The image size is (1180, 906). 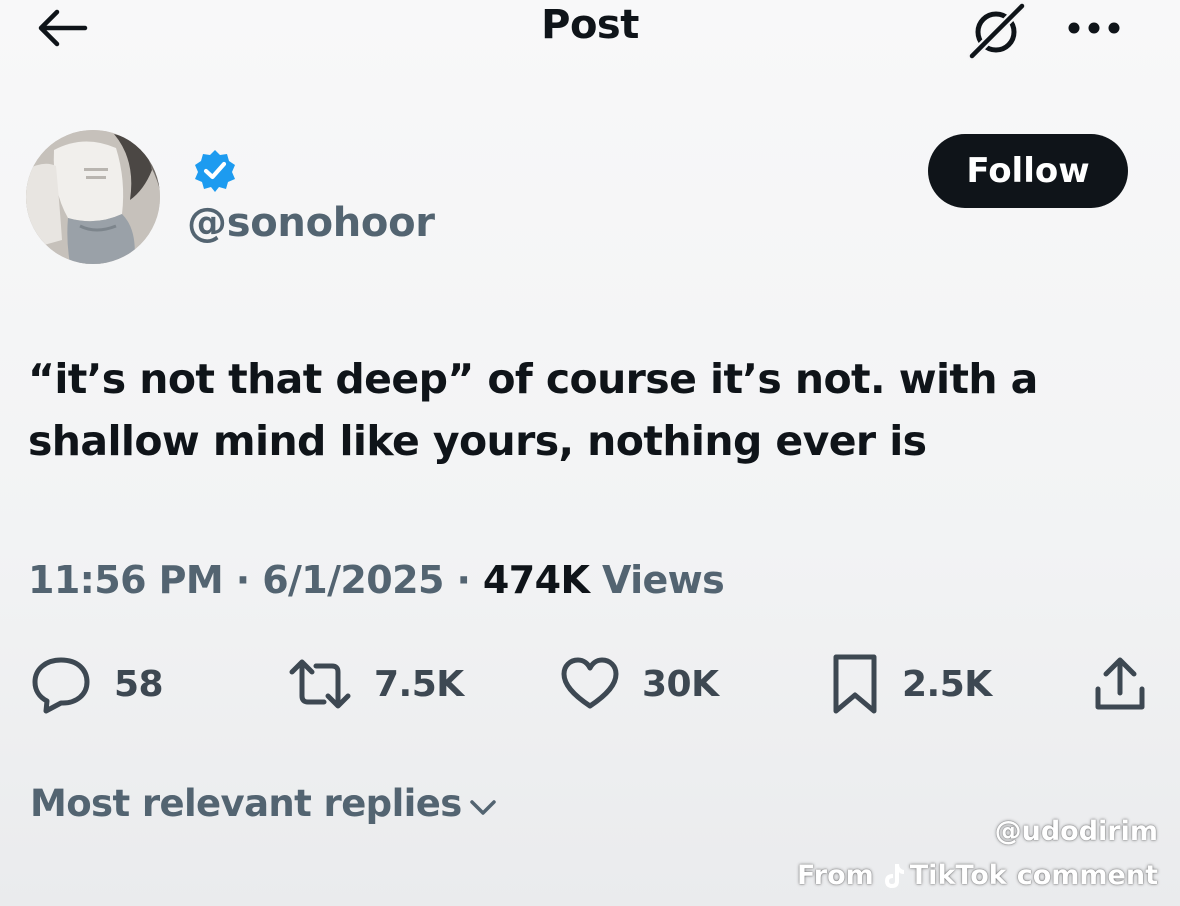 I want to click on more-options-button, so click(x=1094, y=28).